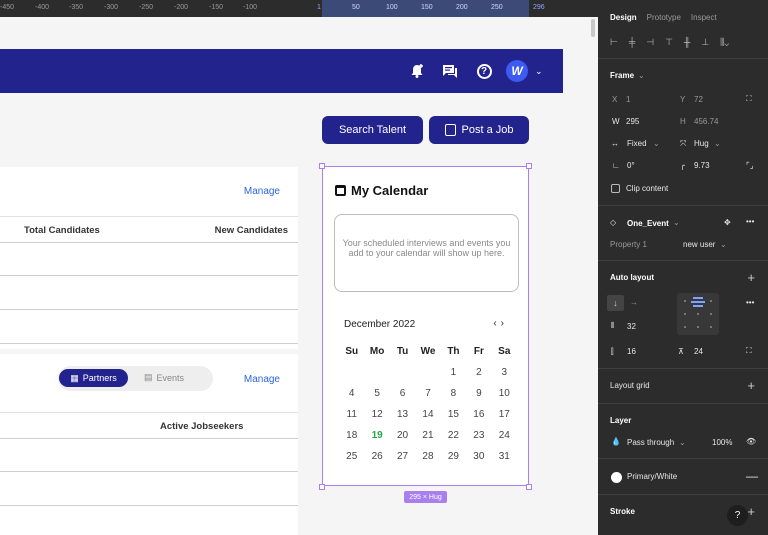  I want to click on chevron-right-icon: ›, so click(504, 323).